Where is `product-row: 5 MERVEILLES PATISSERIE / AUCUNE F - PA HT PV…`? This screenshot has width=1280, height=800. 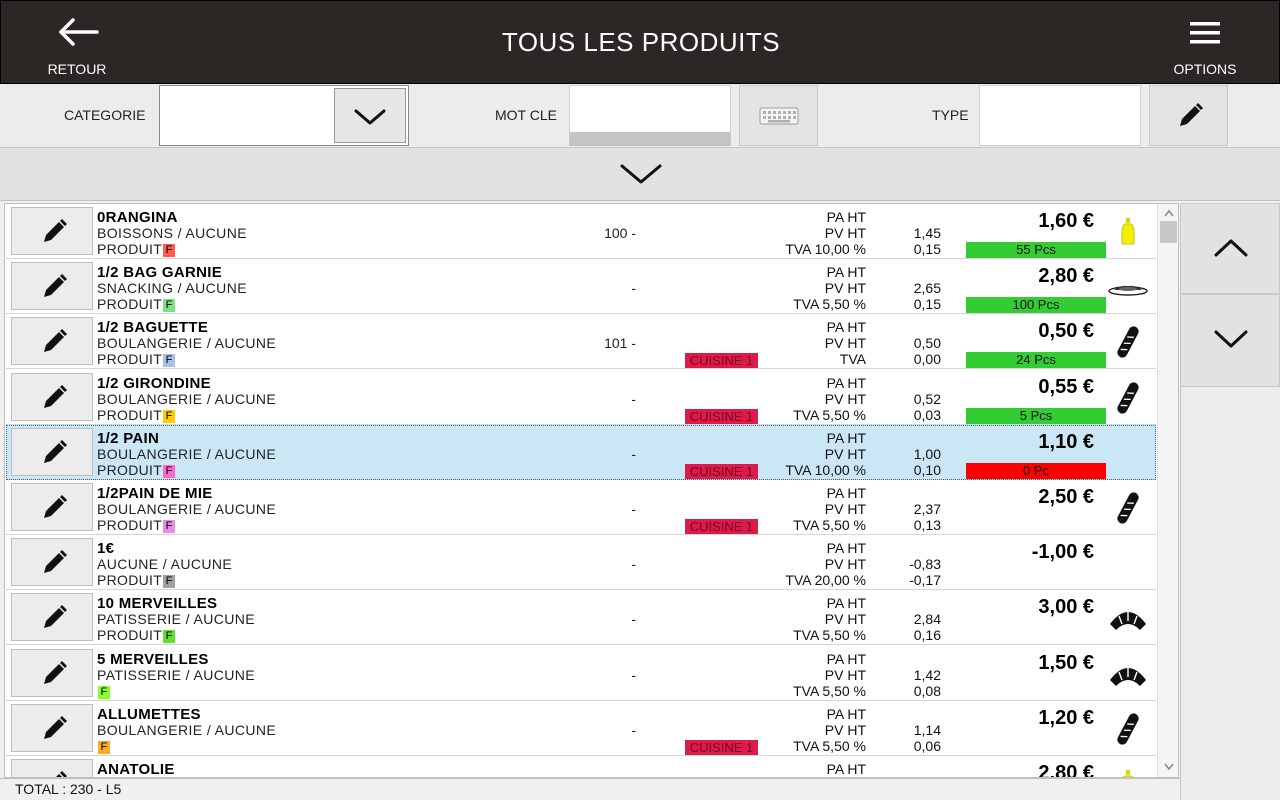
product-row: 5 MERVEILLES PATISSERIE / AUCUNE F - PA HT PV… is located at coordinates (581, 673).